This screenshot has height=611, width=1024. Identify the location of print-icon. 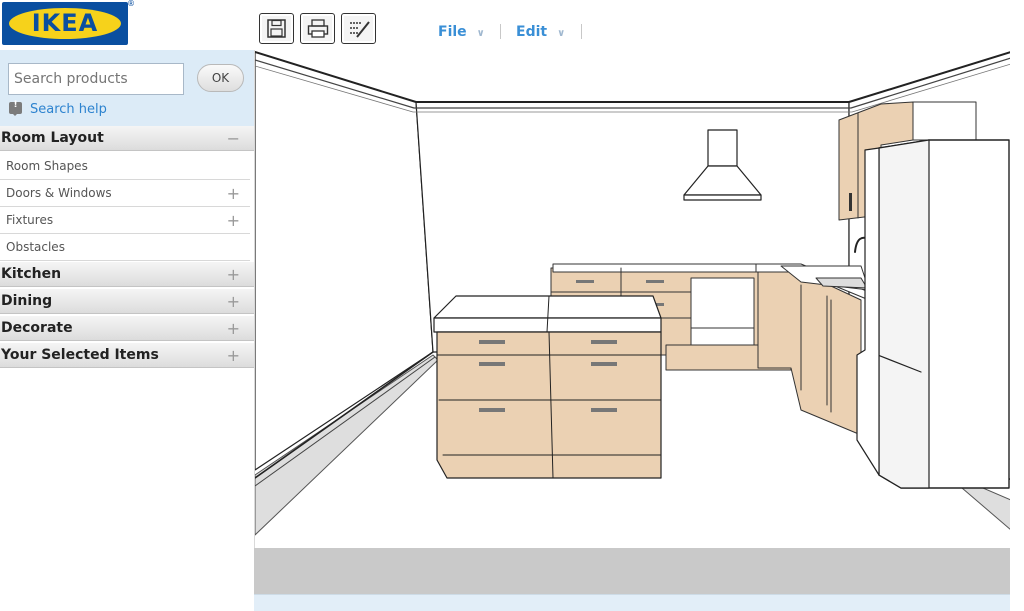
(318, 28).